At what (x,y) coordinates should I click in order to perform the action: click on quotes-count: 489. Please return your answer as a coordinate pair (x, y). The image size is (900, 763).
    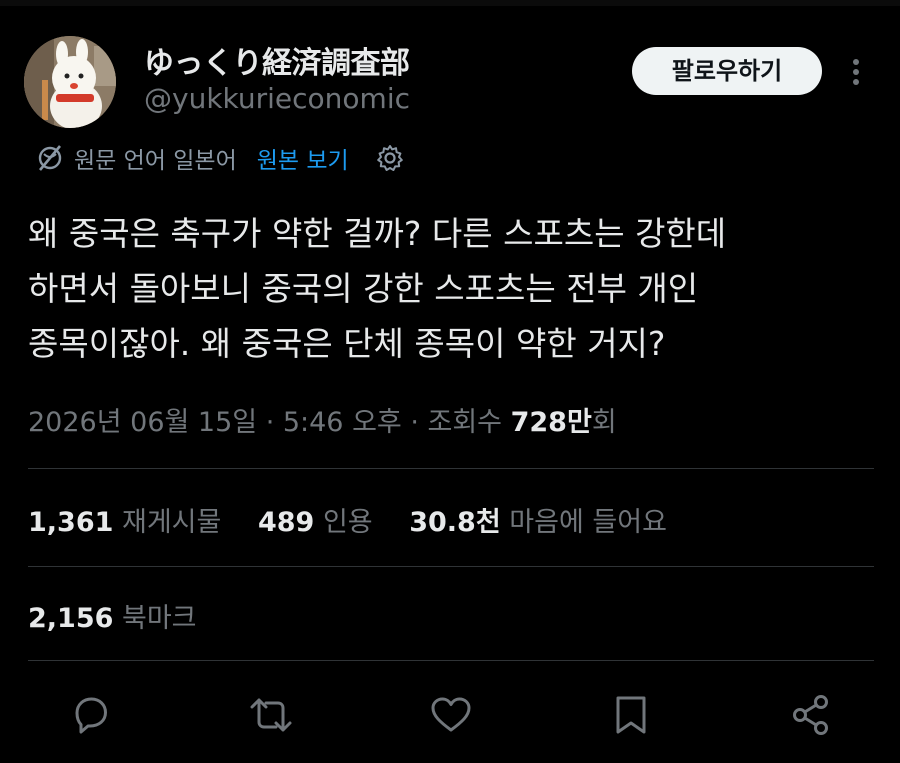
    Looking at the image, I should click on (286, 522).